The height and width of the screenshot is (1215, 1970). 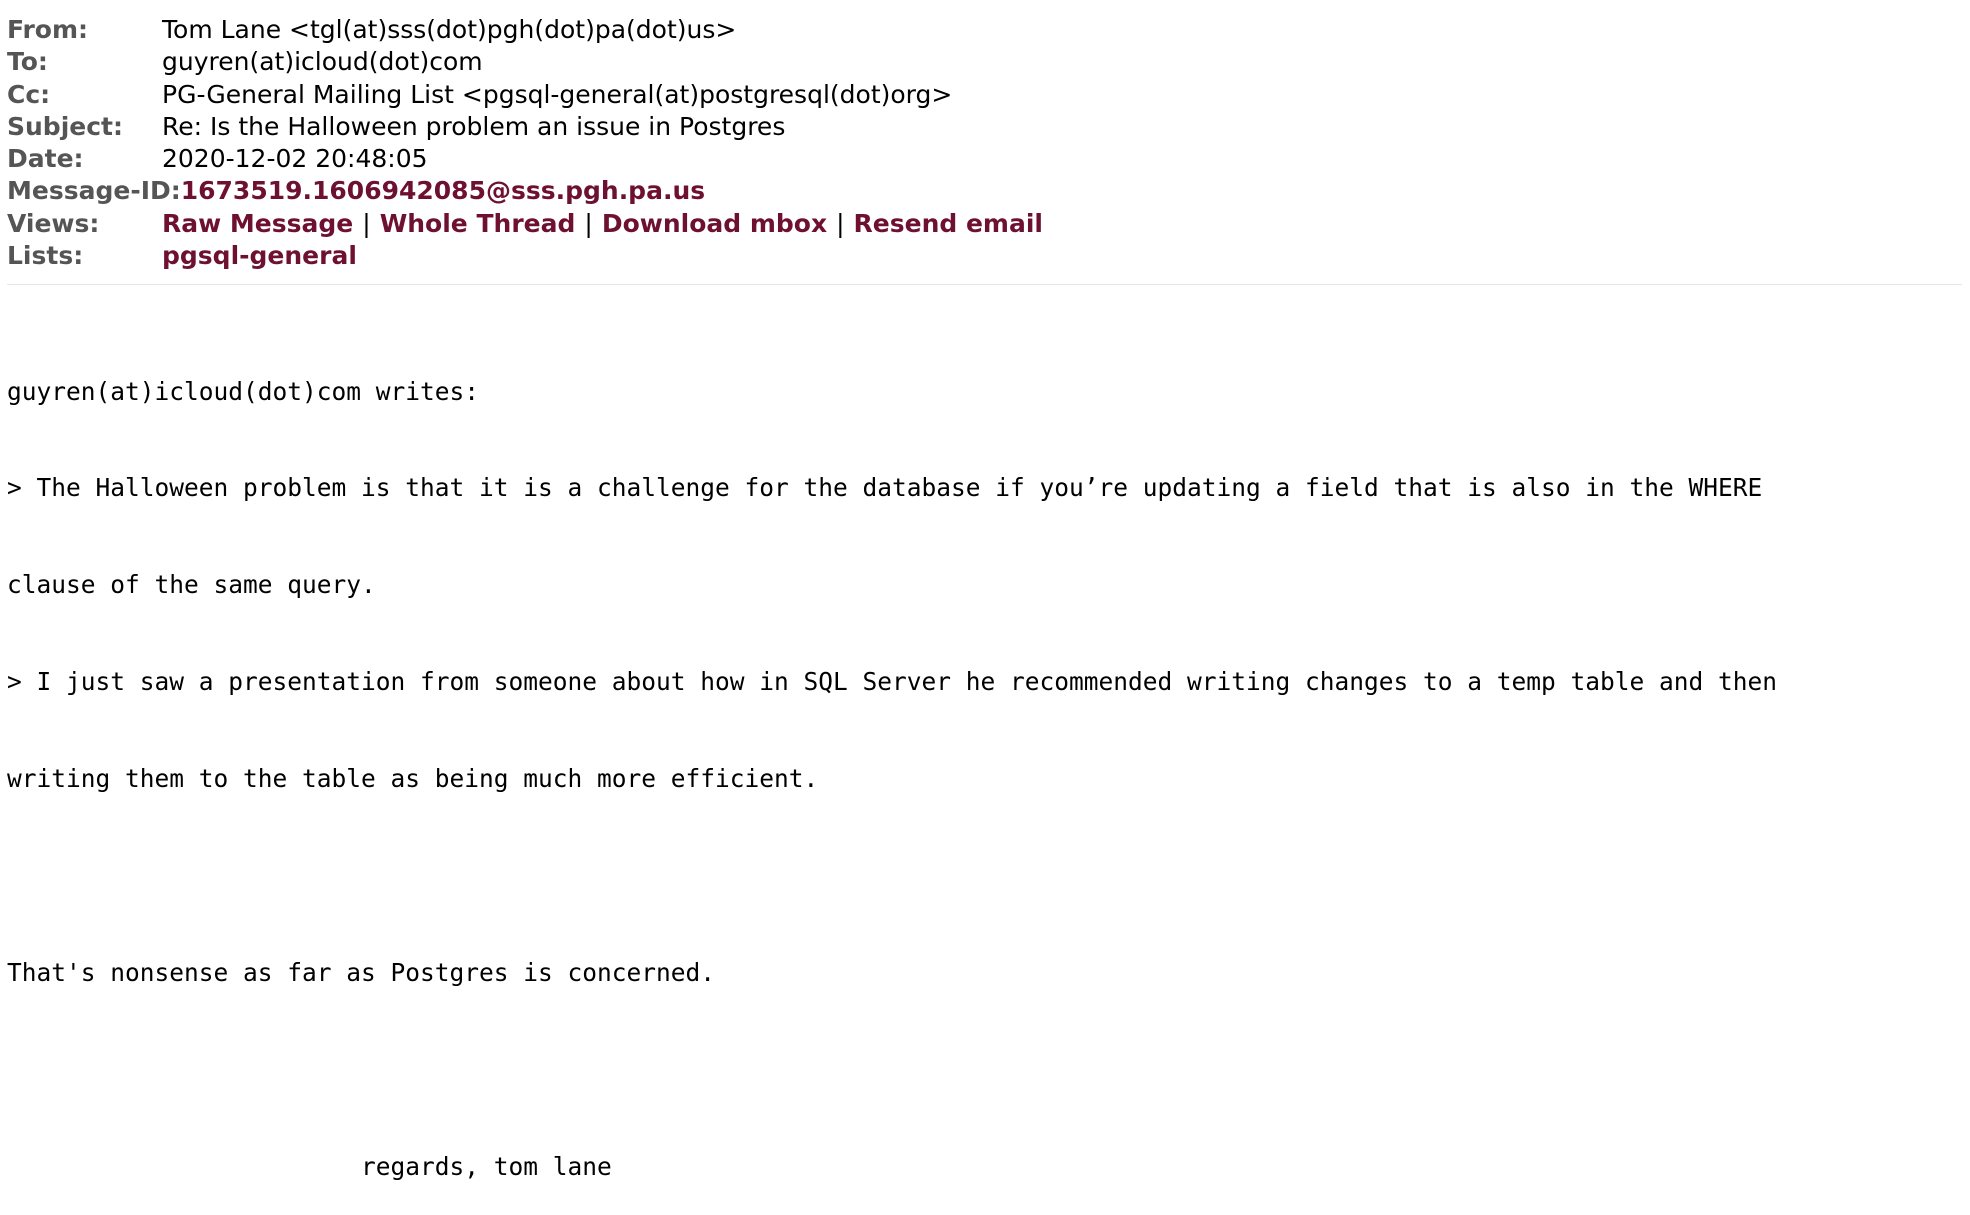 What do you see at coordinates (525, 159) in the screenshot?
I see `header-date: Date: 2020-12-02 20:48:05` at bounding box center [525, 159].